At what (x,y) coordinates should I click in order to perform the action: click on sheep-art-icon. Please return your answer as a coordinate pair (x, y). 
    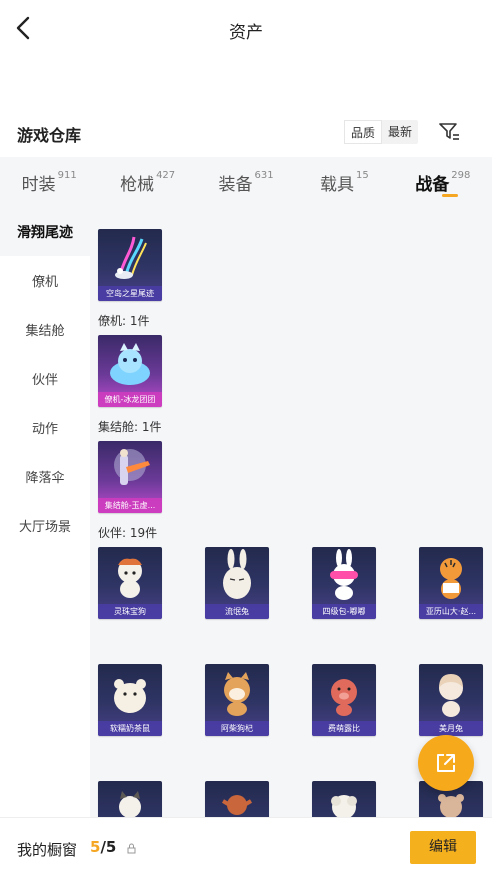
    Looking at the image, I should click on (344, 806).